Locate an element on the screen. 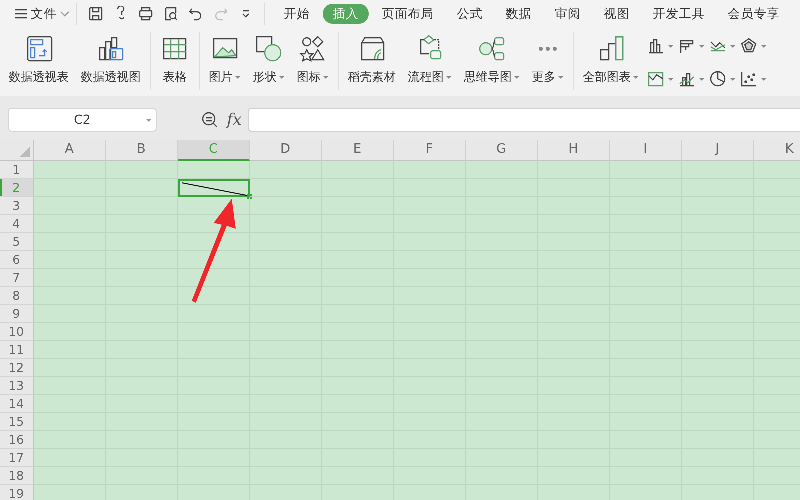 The image size is (800, 500). column-header: A is located at coordinates (70, 150).